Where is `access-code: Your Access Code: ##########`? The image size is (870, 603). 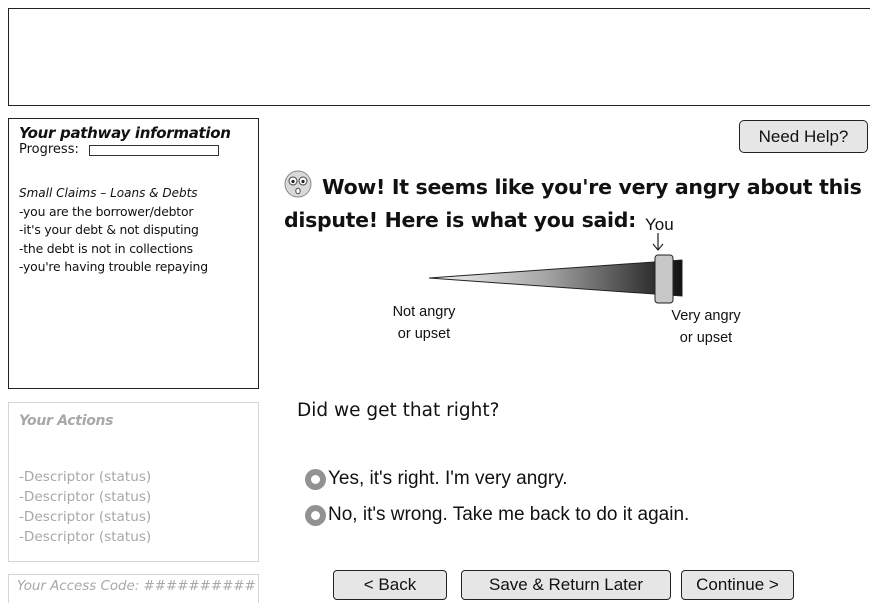 access-code: Your Access Code: ########## is located at coordinates (133, 588).